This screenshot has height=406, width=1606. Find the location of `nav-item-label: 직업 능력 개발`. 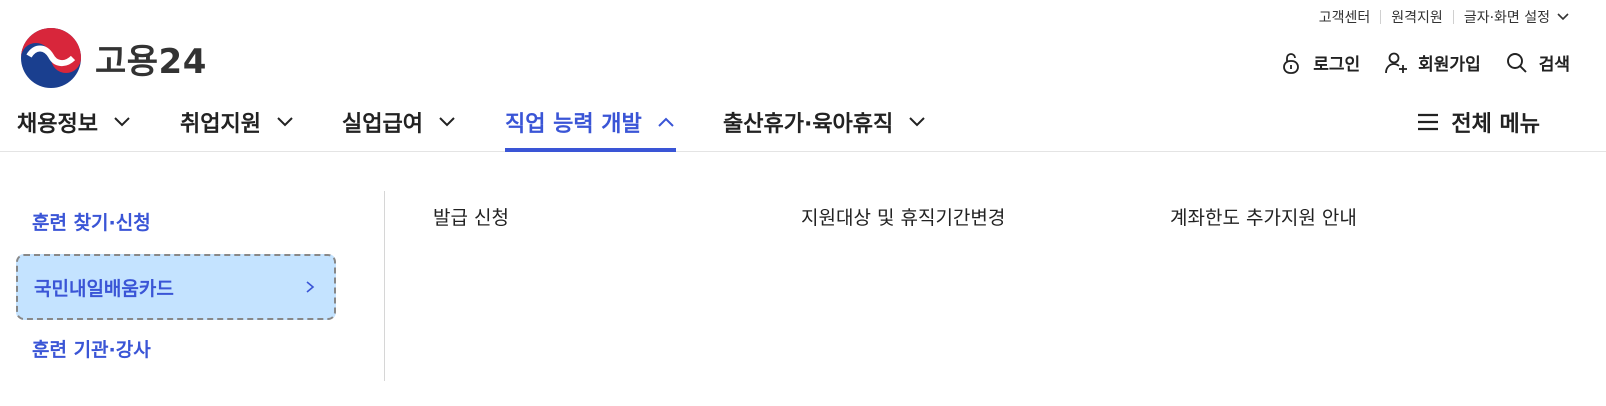

nav-item-label: 직업 능력 개발 is located at coordinates (573, 124).